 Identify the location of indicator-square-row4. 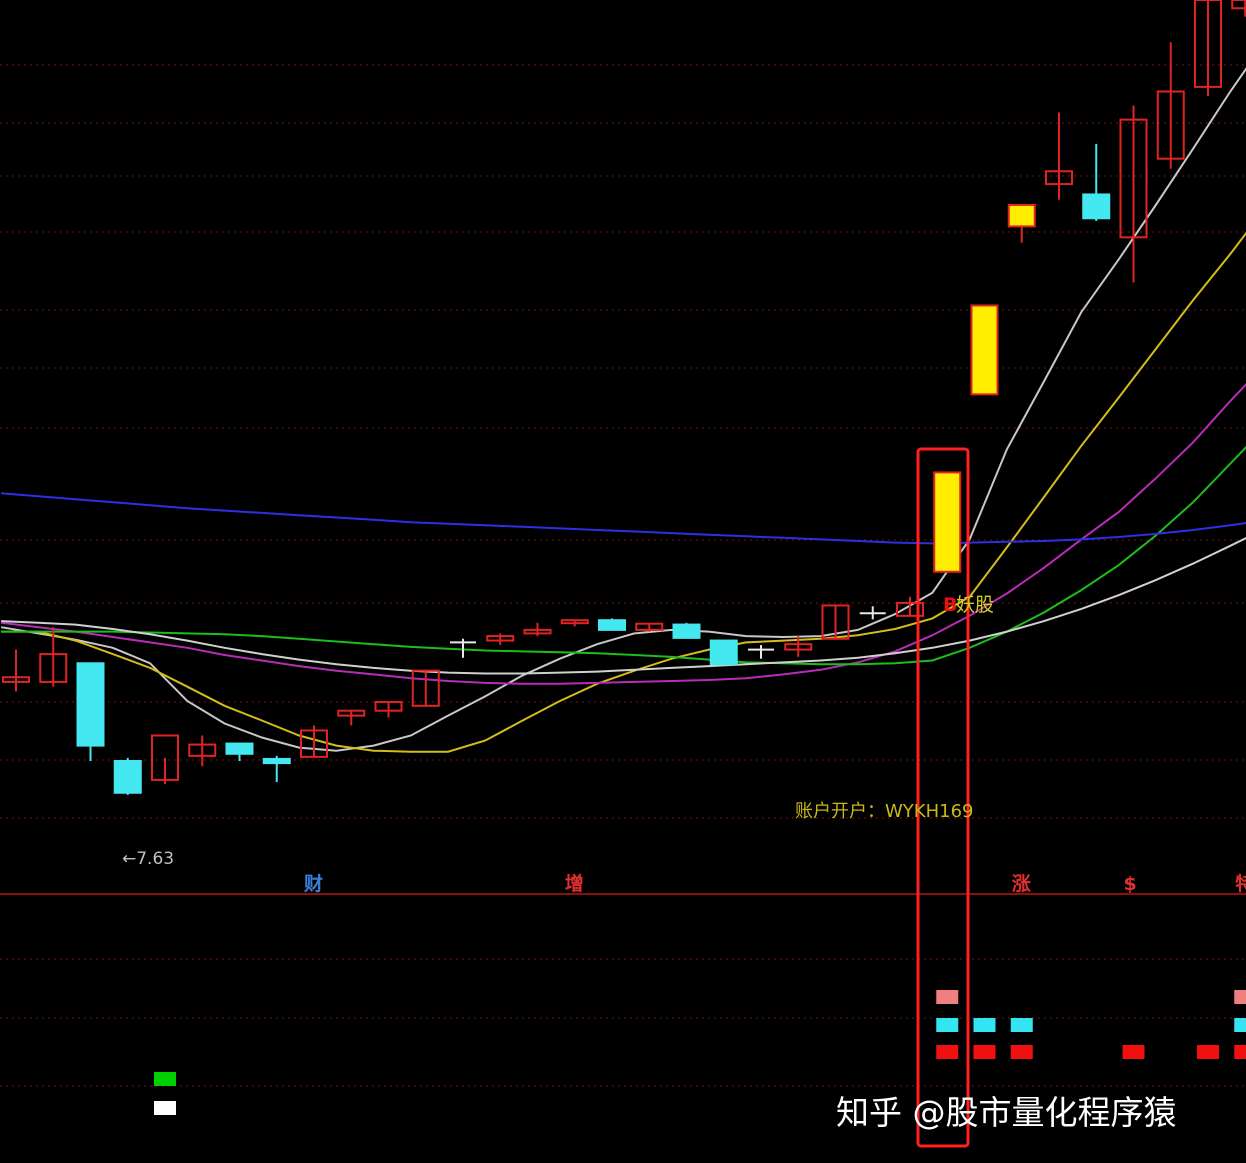
(165, 1108).